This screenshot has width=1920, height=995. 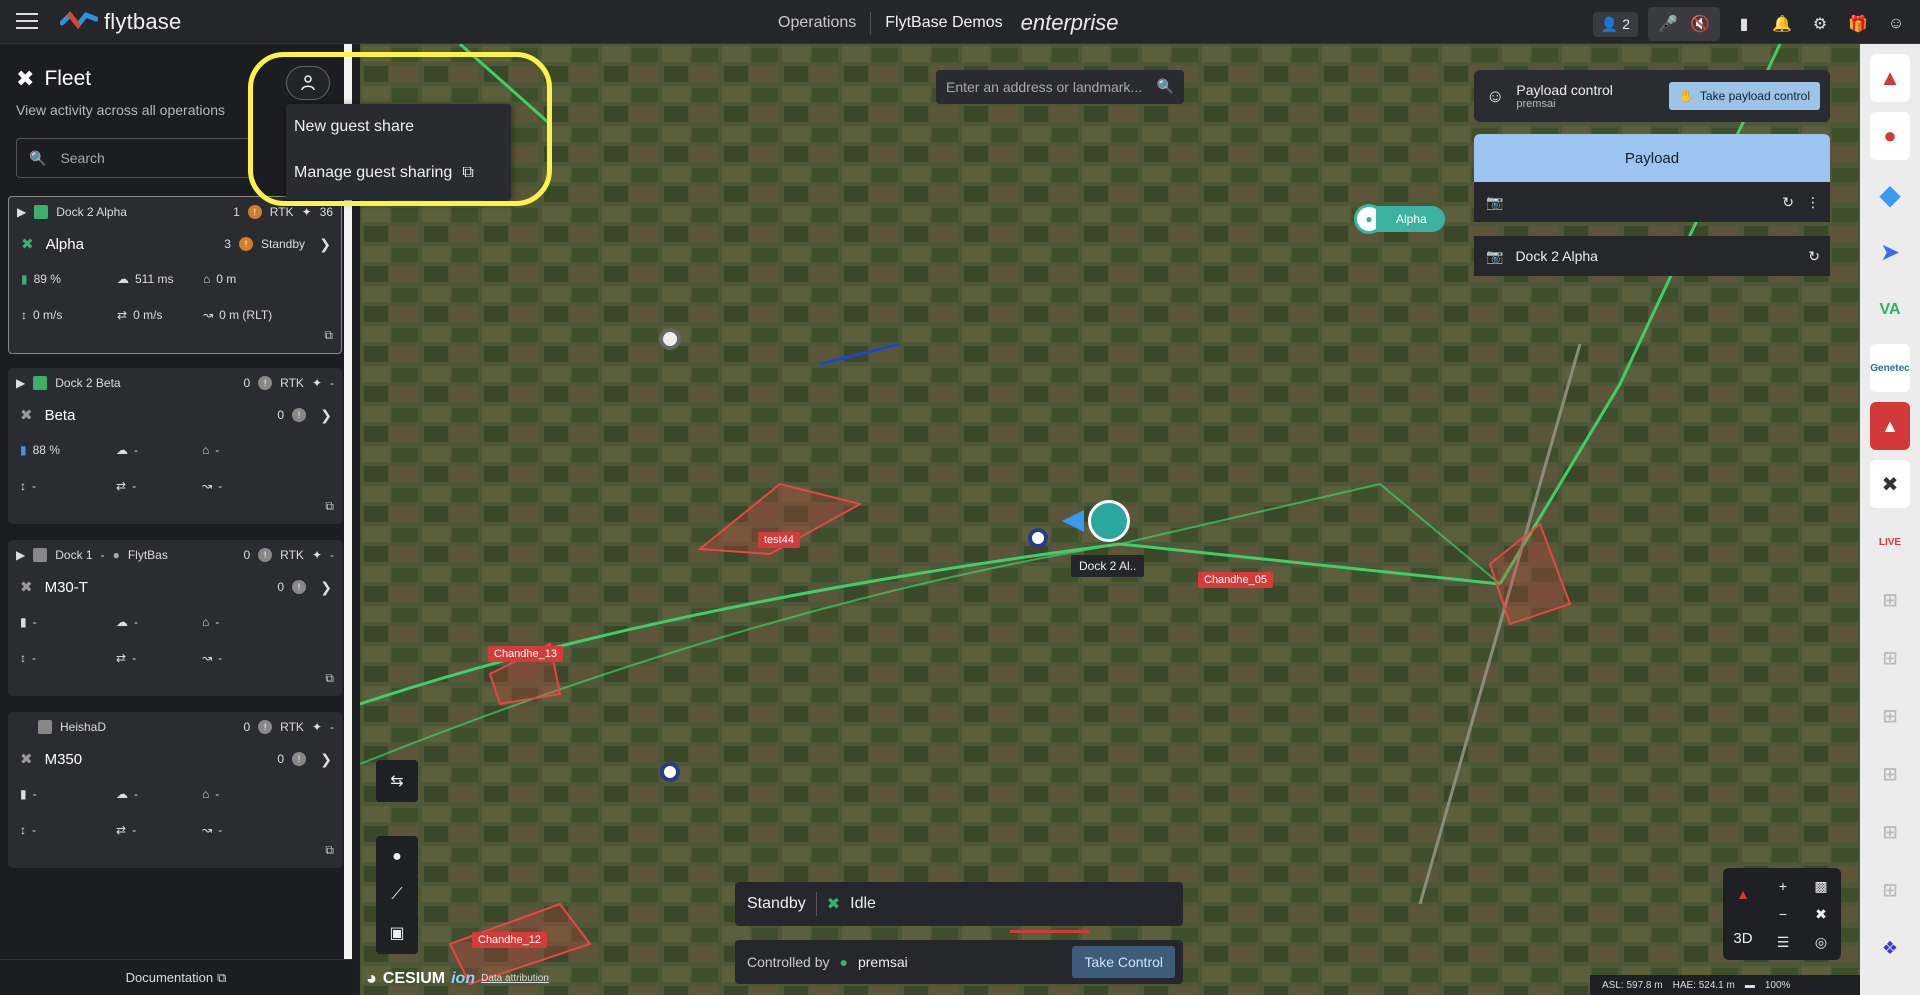 I want to click on cube-icon: ▩, so click(x=1821, y=886).